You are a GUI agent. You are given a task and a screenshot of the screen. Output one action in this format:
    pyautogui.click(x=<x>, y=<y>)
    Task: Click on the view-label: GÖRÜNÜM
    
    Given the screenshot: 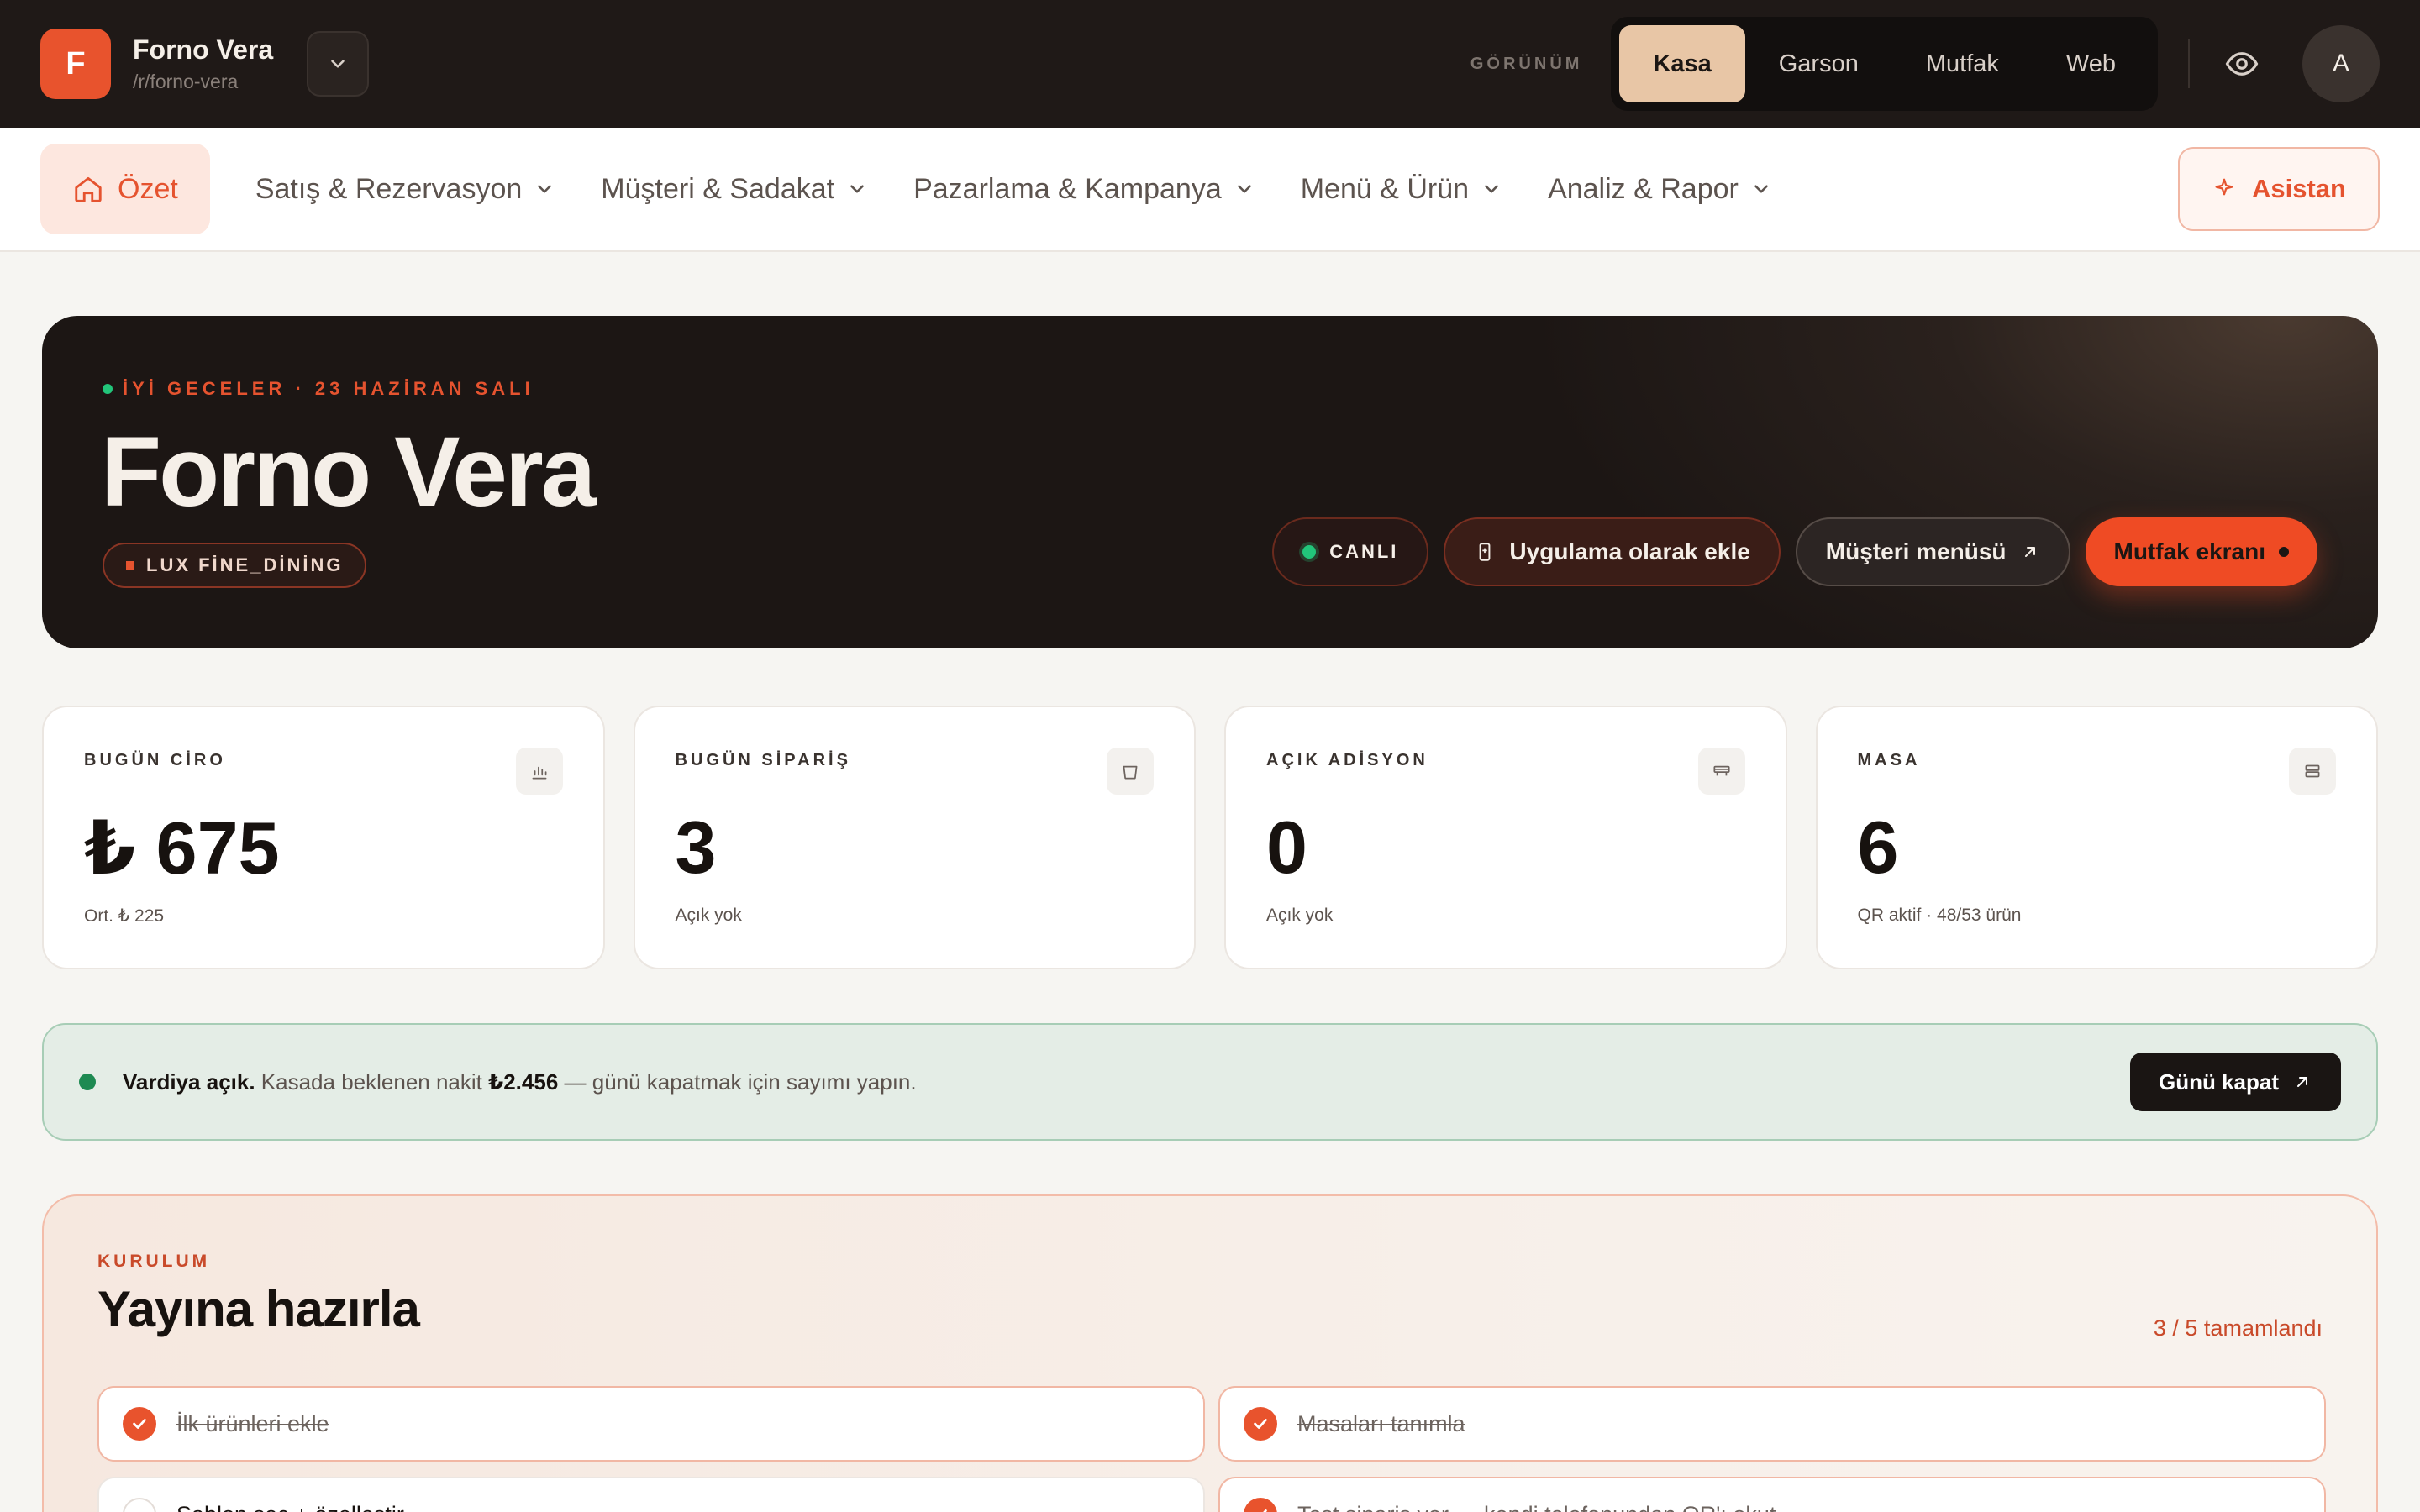 What is the action you would take?
    pyautogui.click(x=1527, y=63)
    